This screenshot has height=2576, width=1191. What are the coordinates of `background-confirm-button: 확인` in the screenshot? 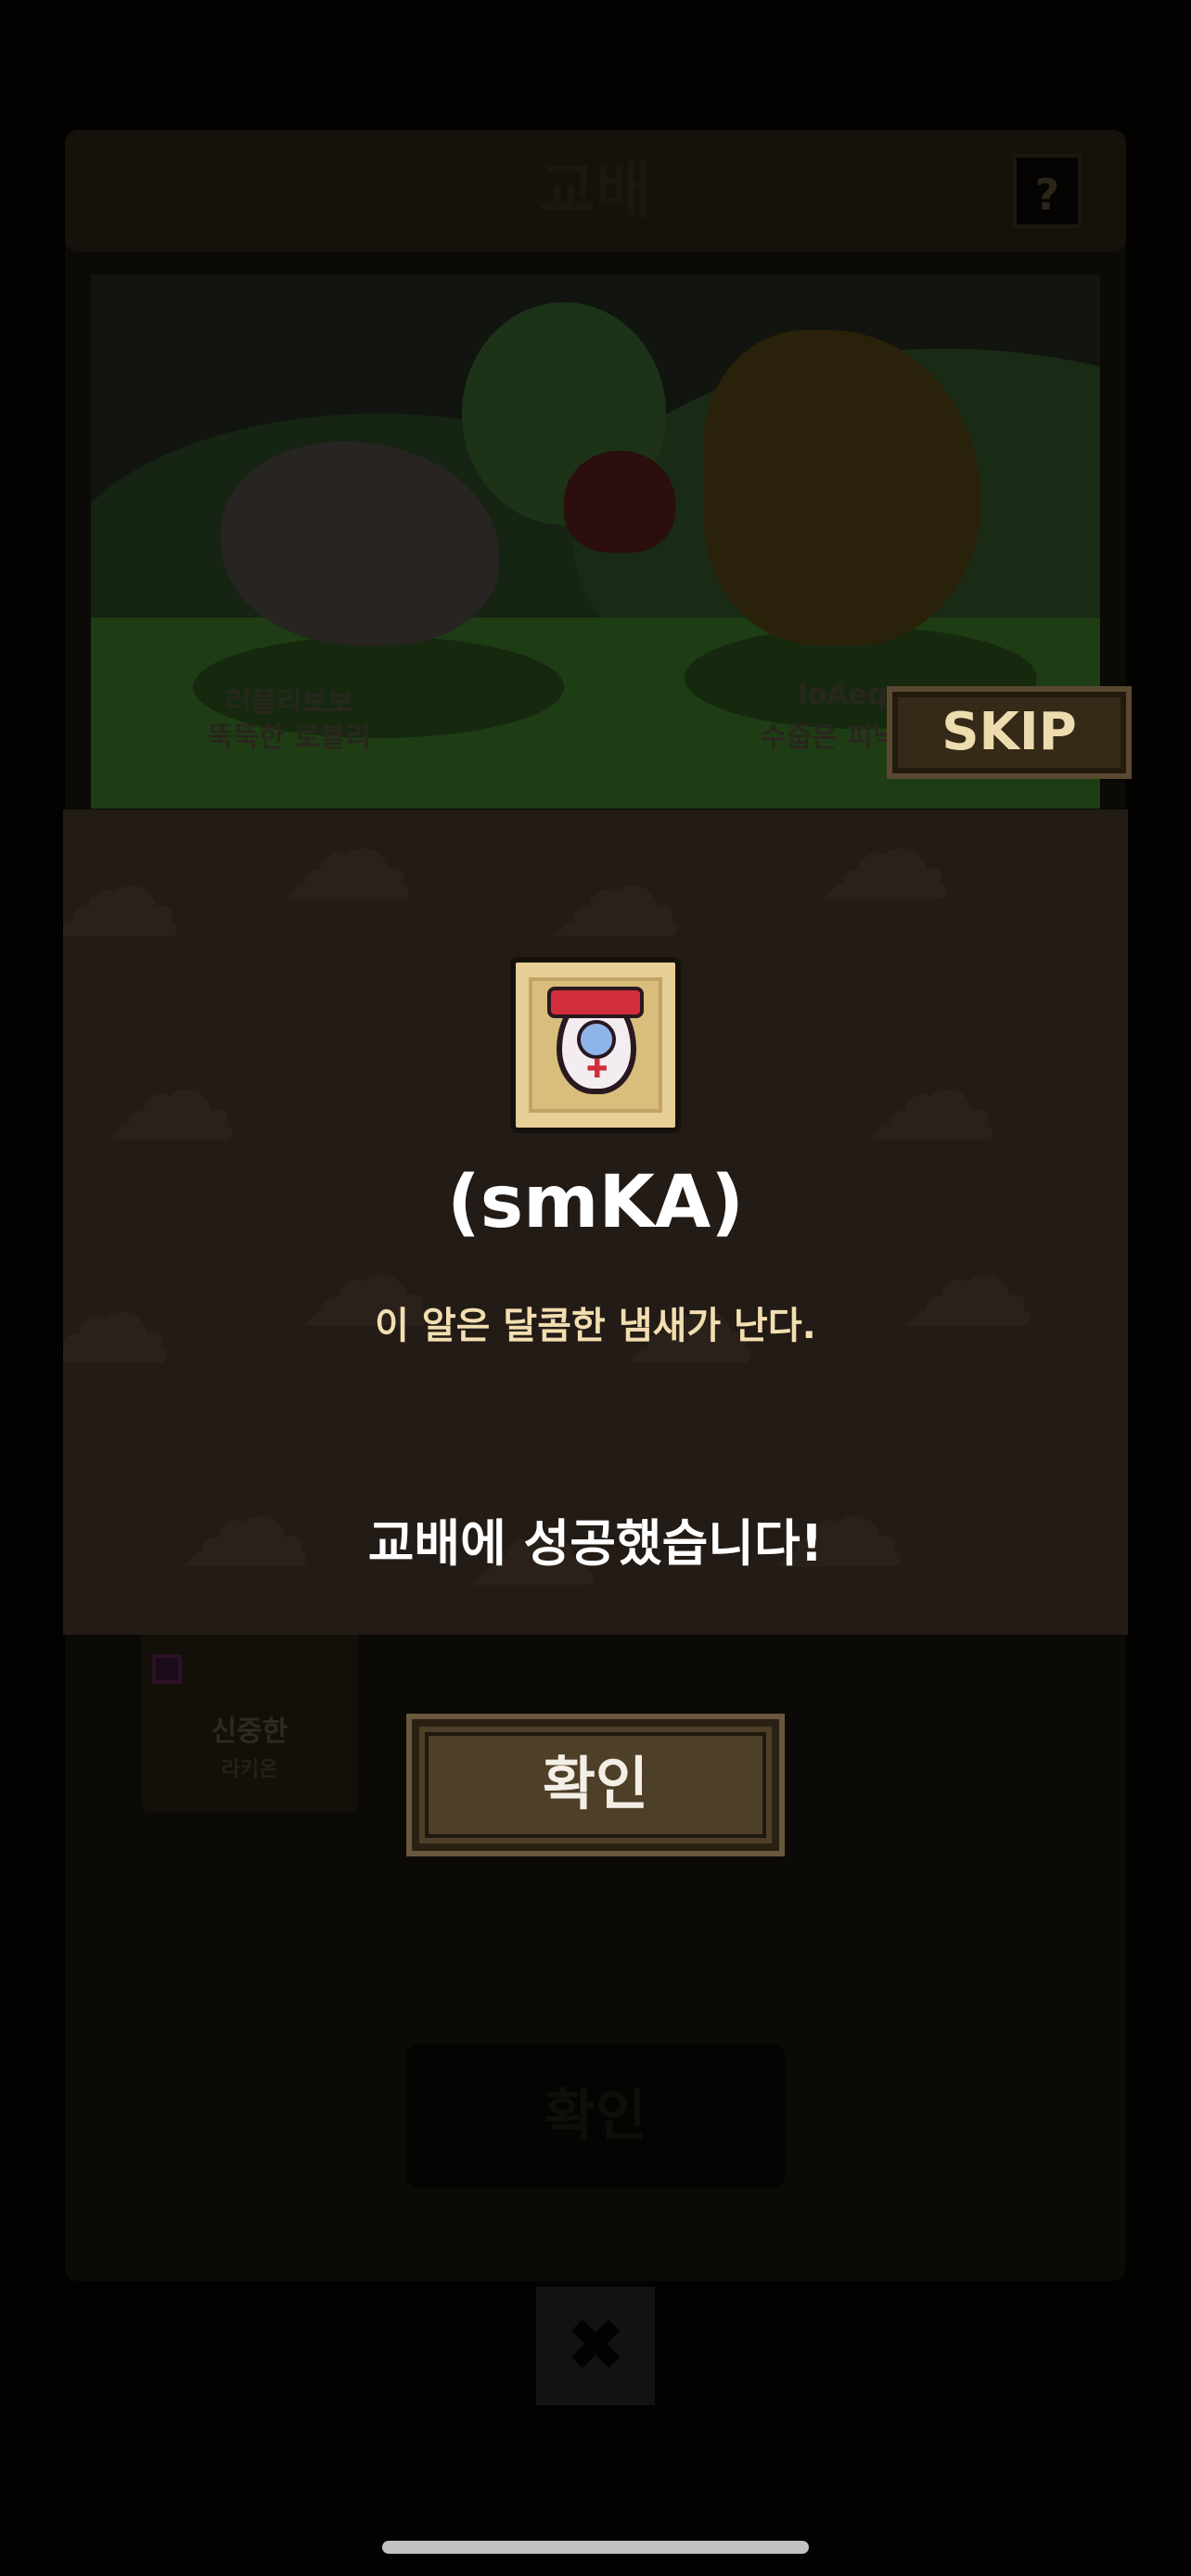 It's located at (595, 2116).